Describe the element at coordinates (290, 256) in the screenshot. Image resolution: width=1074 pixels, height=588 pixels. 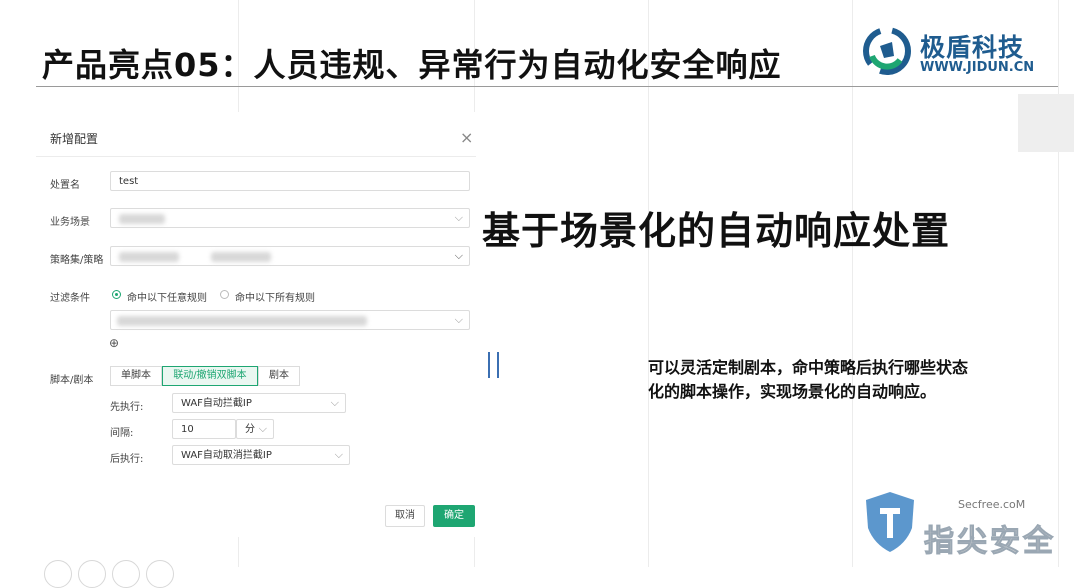
I see `policy-select: ⌵` at that location.